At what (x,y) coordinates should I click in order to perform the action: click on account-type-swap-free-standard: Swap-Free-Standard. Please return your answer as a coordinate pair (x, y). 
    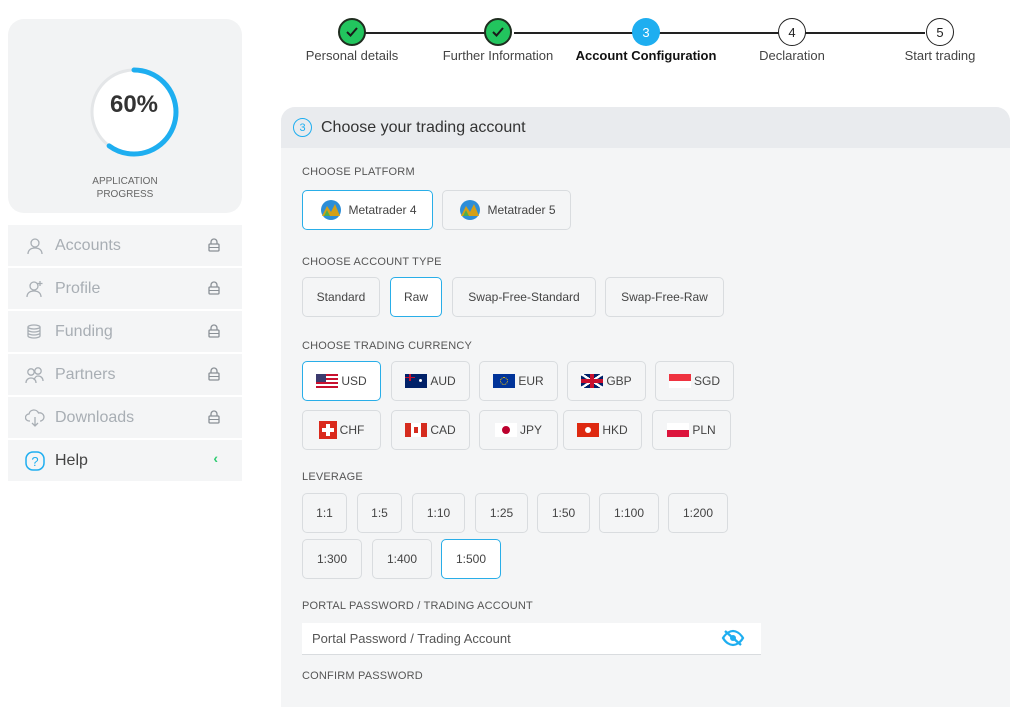
    Looking at the image, I should click on (524, 297).